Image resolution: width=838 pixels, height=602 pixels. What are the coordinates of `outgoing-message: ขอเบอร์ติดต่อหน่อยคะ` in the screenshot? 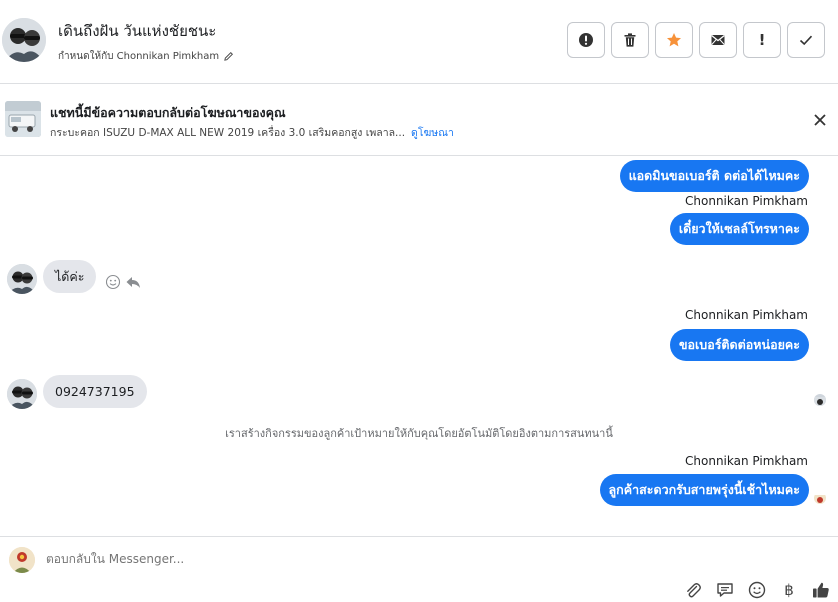 It's located at (739, 345).